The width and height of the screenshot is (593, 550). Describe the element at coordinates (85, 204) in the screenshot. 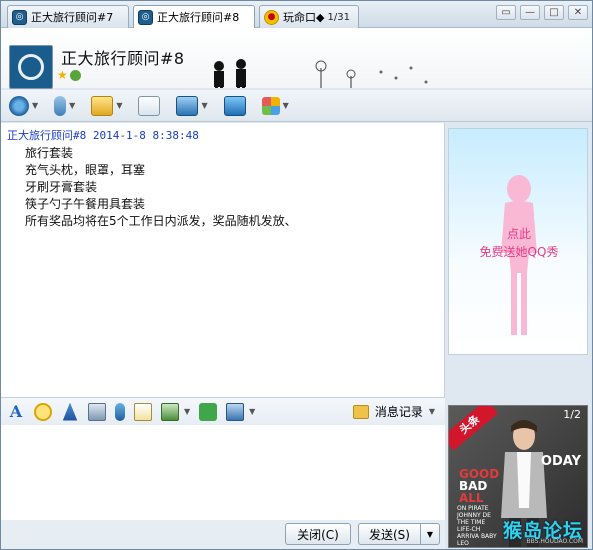

I see `message-line: 筷子勺子午餐用具套装` at that location.